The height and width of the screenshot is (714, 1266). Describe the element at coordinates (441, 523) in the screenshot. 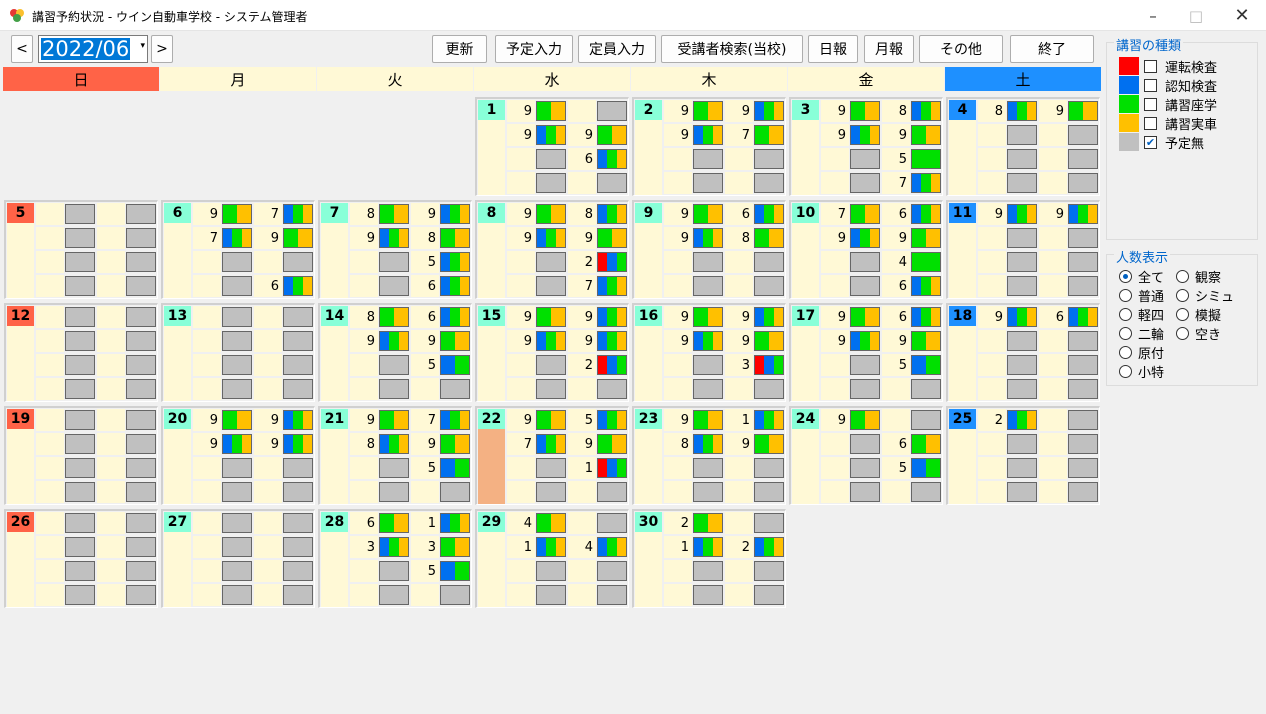

I see `time-slot: 1` at that location.